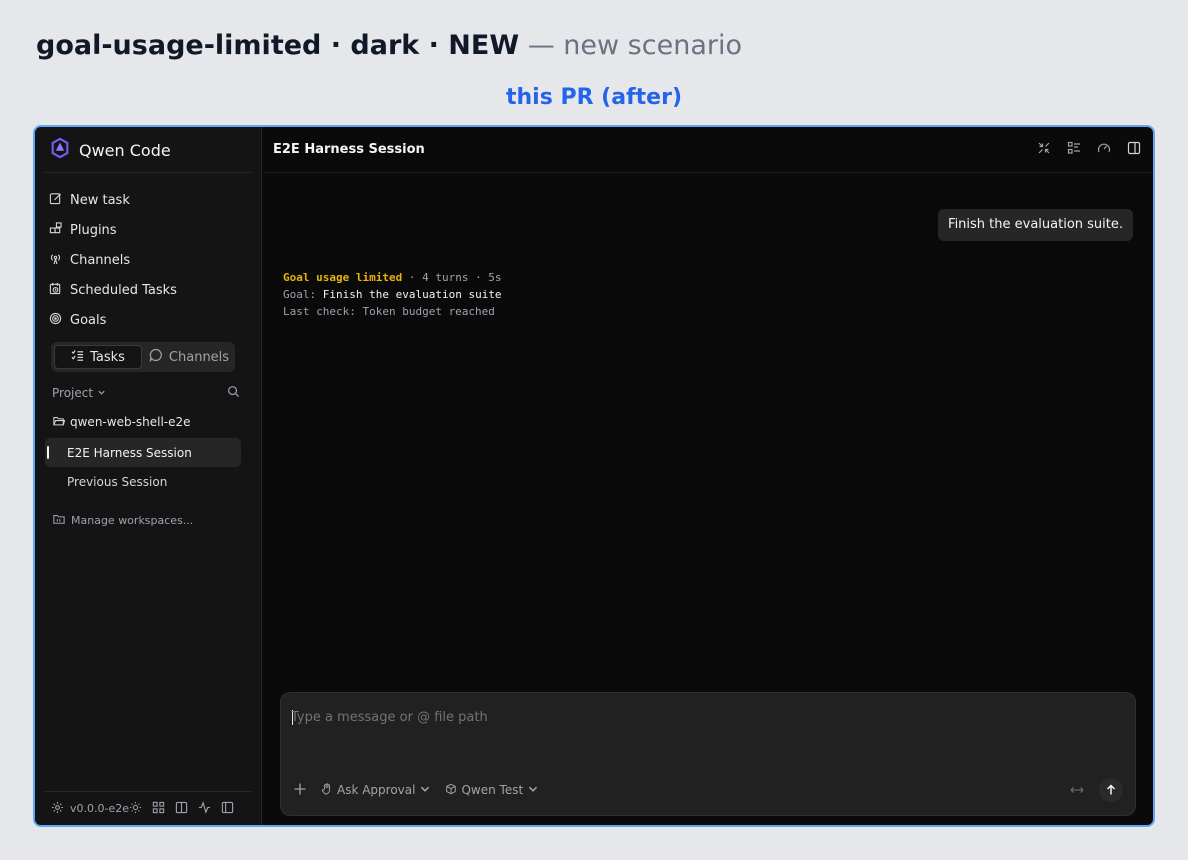  Describe the element at coordinates (59, 422) in the screenshot. I see `folder-open-icon` at that location.